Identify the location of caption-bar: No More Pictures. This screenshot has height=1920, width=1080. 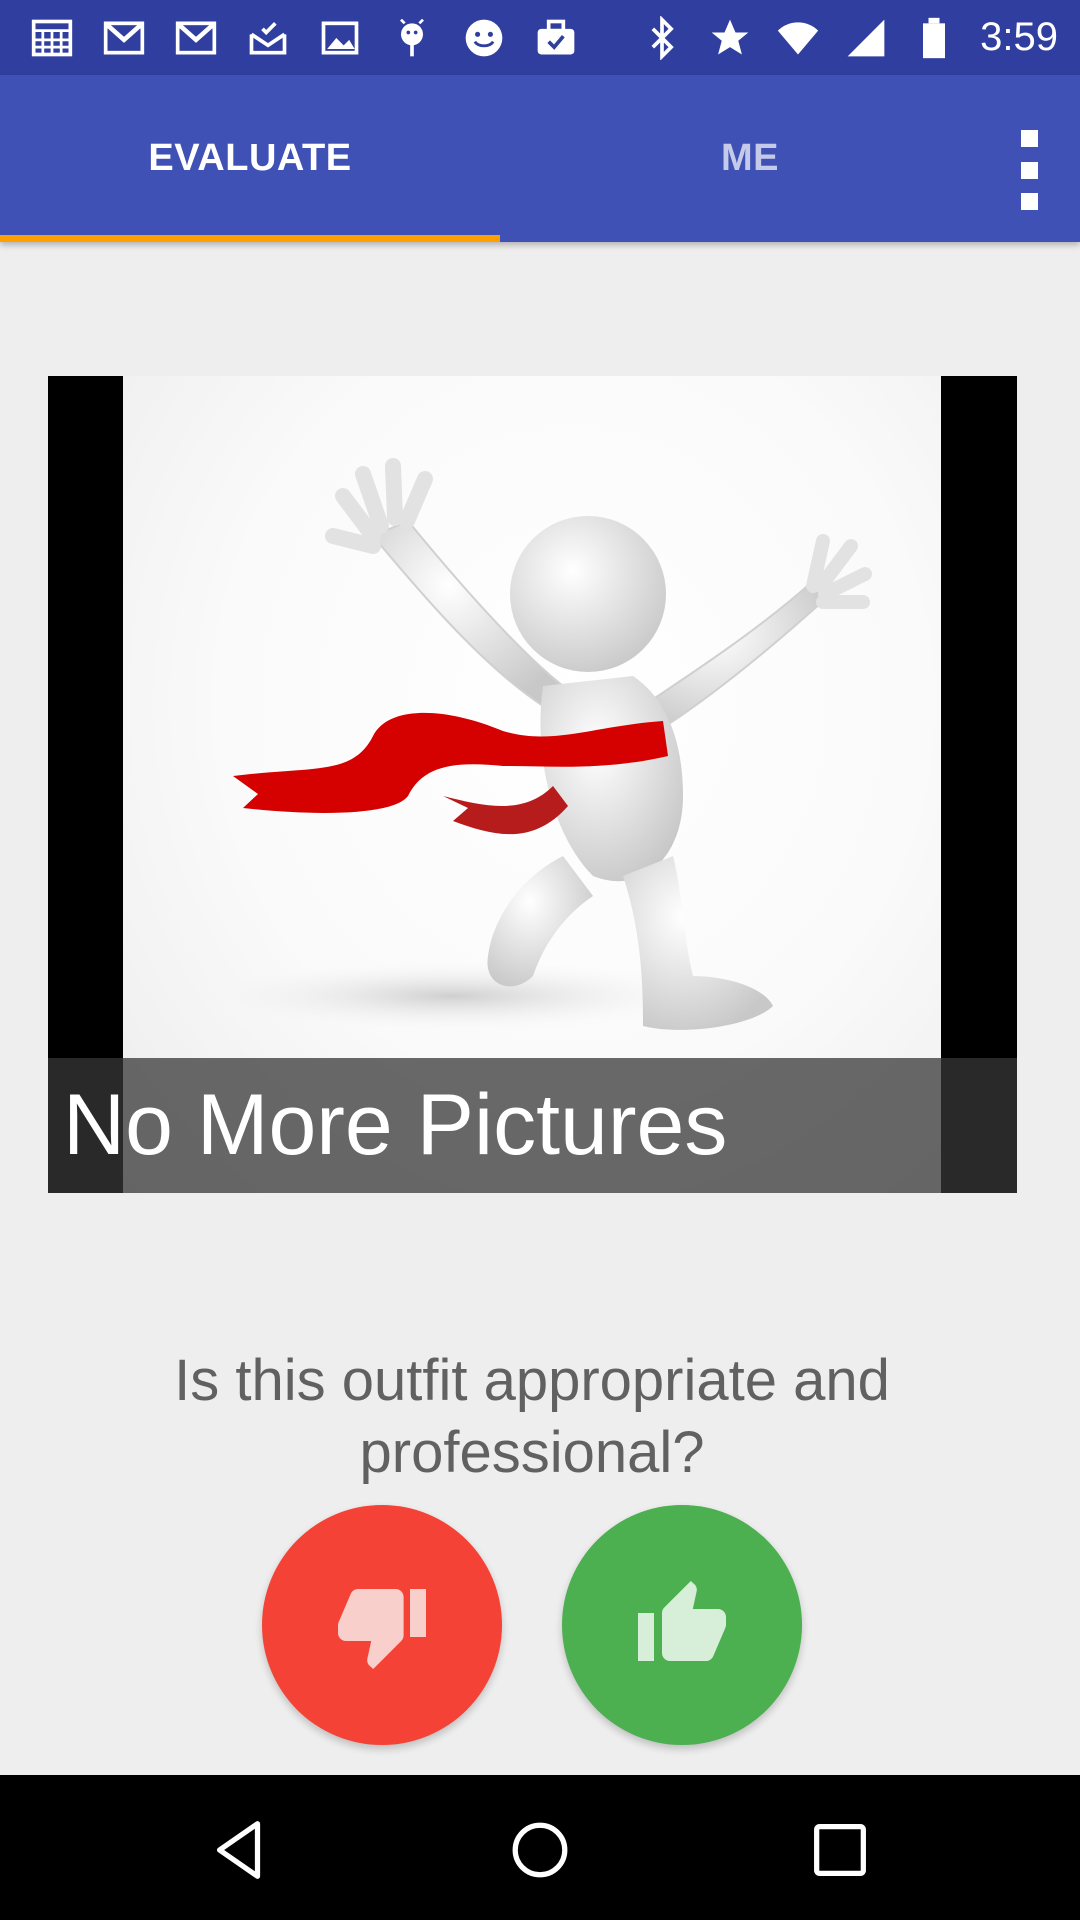
(532, 1125).